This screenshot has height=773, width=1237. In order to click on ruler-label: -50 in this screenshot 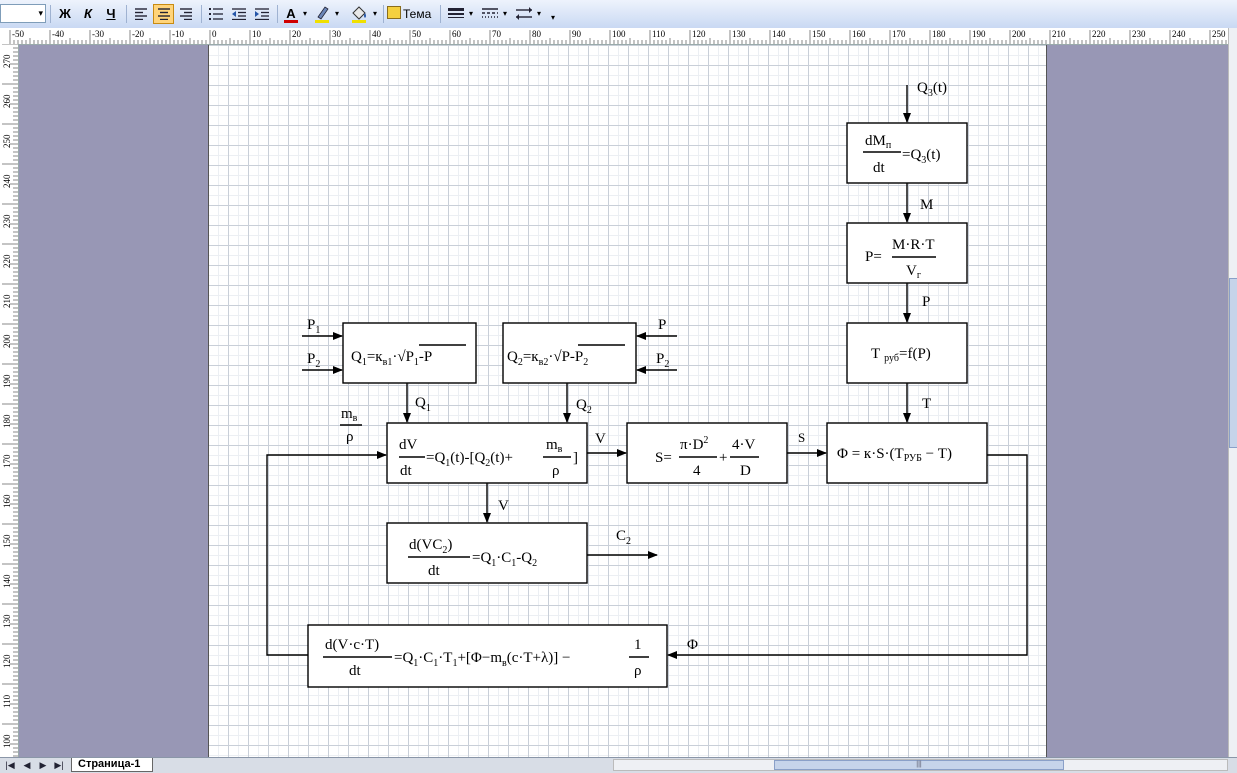, I will do `click(18, 34)`.